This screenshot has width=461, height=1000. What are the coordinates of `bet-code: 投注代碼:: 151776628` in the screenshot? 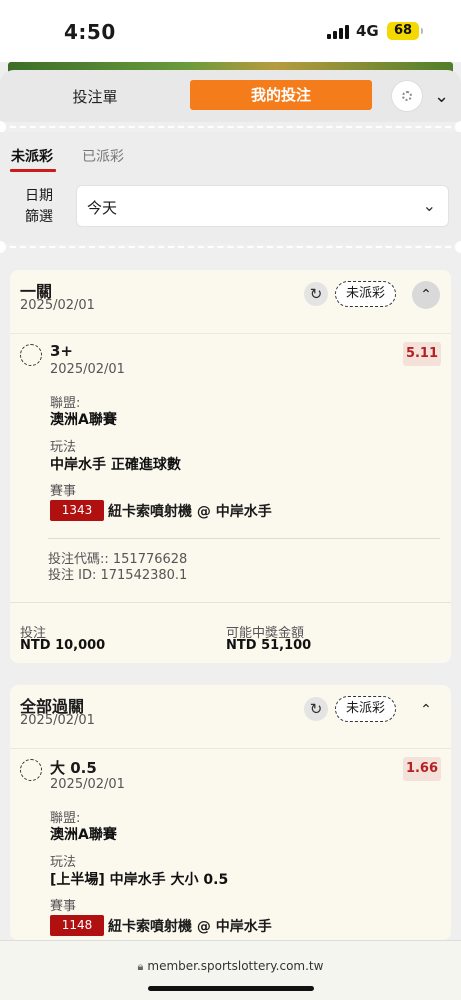 It's located at (118, 559).